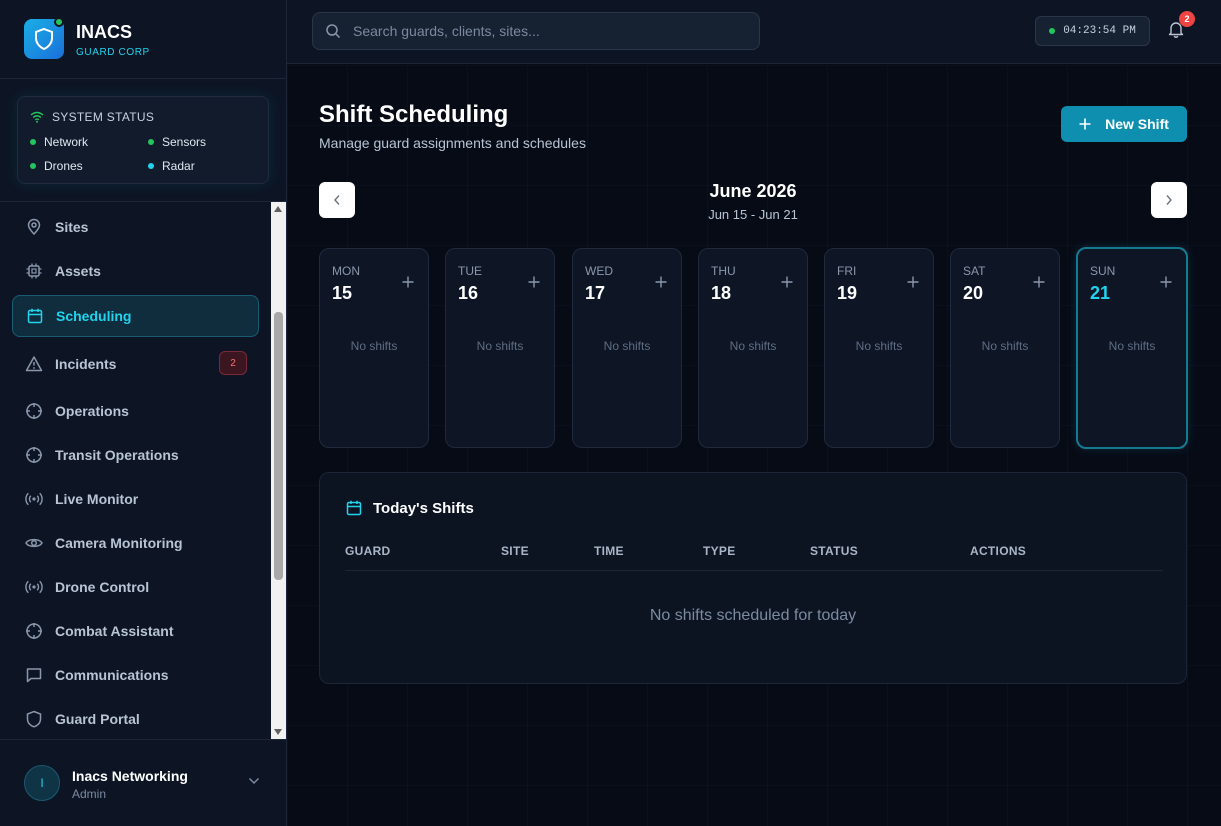 This screenshot has width=1221, height=826. I want to click on day-card-sat: SAT 20 No shifts, so click(1005, 348).